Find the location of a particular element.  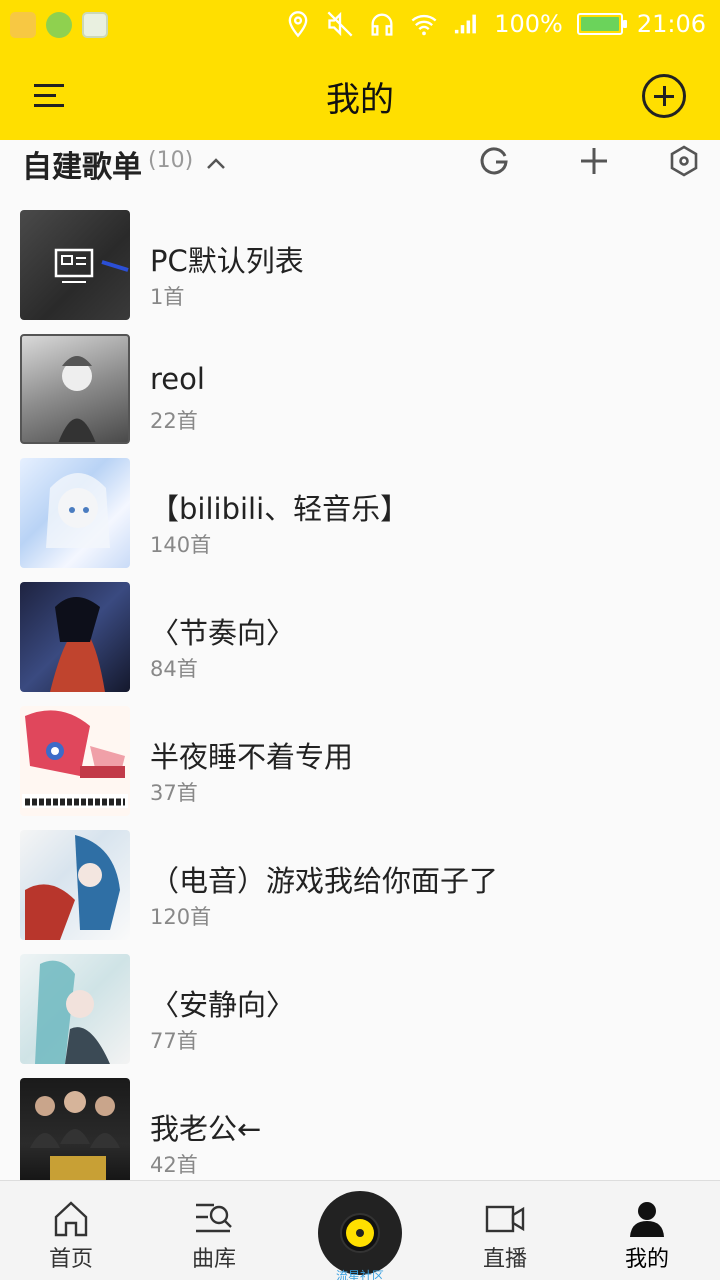

nav-library-label: 曲库 is located at coordinates (213, 1259).